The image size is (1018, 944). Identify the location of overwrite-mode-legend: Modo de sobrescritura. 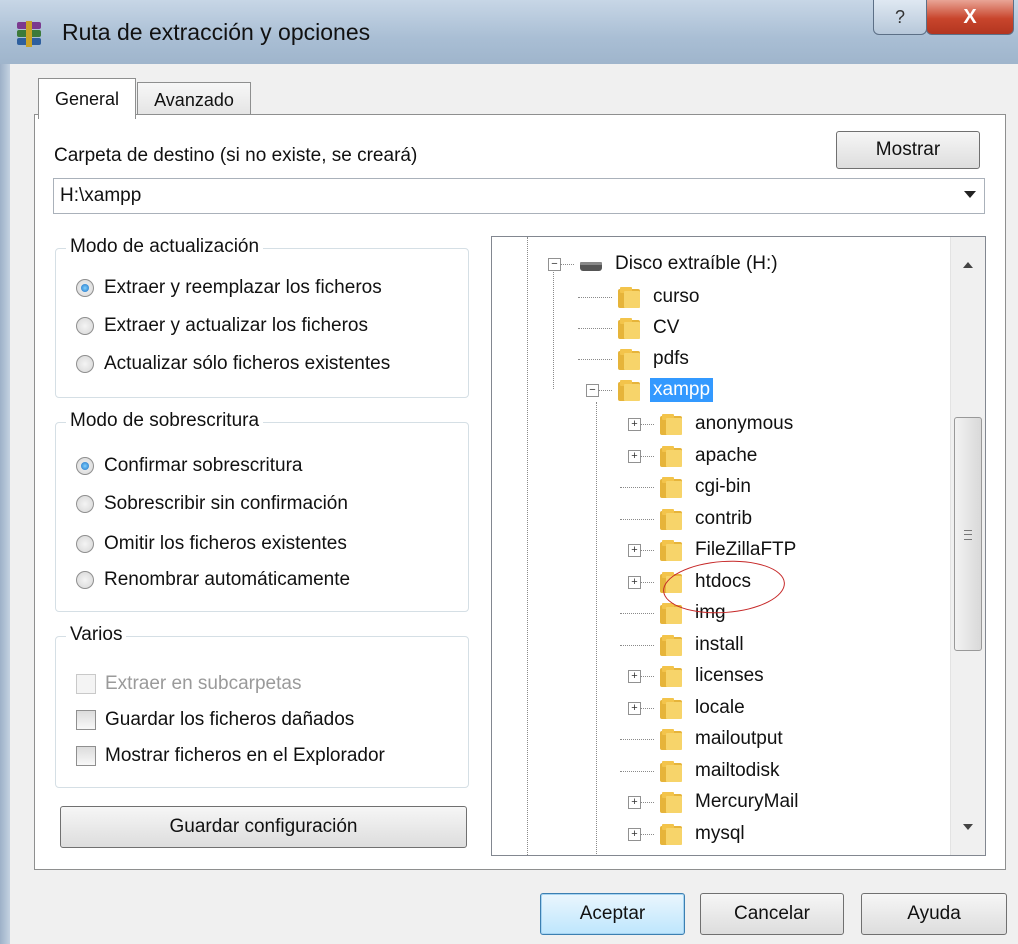
(165, 421).